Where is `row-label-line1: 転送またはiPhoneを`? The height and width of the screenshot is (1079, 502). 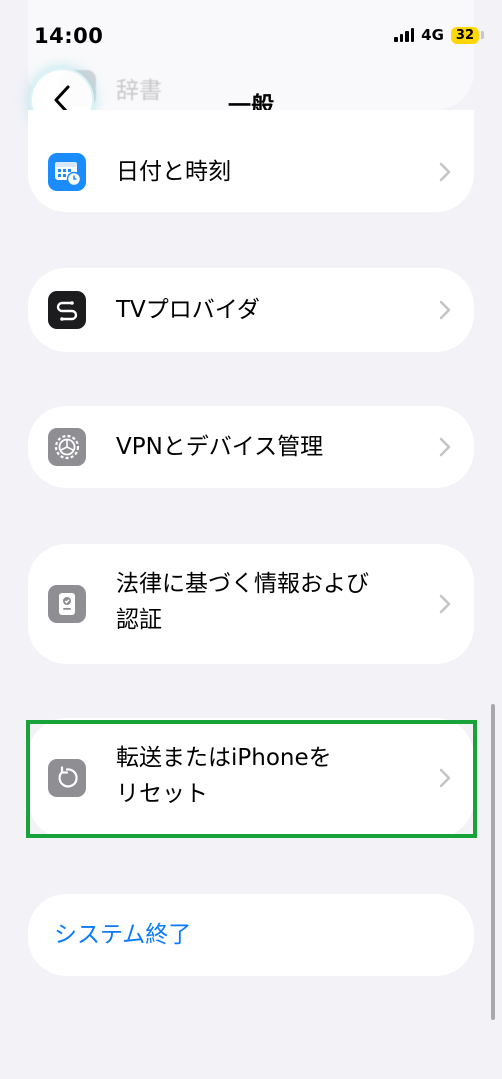
row-label-line1: 転送またはiPhoneを is located at coordinates (224, 758).